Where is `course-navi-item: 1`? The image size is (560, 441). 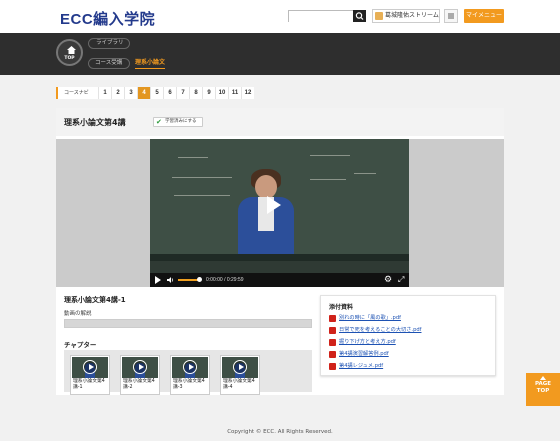 course-navi-item: 1 is located at coordinates (104, 93).